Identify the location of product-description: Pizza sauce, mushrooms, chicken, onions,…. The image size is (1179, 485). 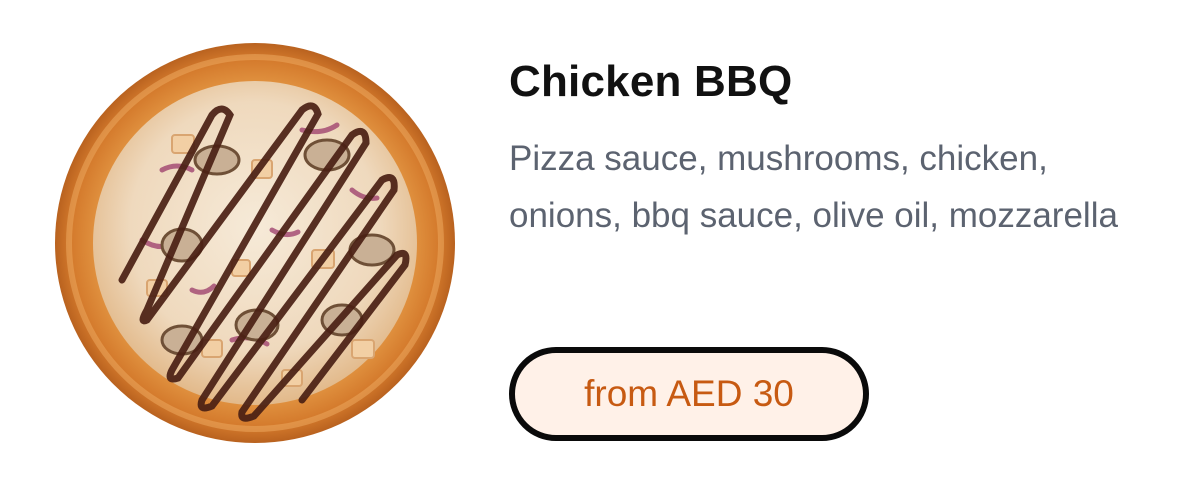
(813, 187).